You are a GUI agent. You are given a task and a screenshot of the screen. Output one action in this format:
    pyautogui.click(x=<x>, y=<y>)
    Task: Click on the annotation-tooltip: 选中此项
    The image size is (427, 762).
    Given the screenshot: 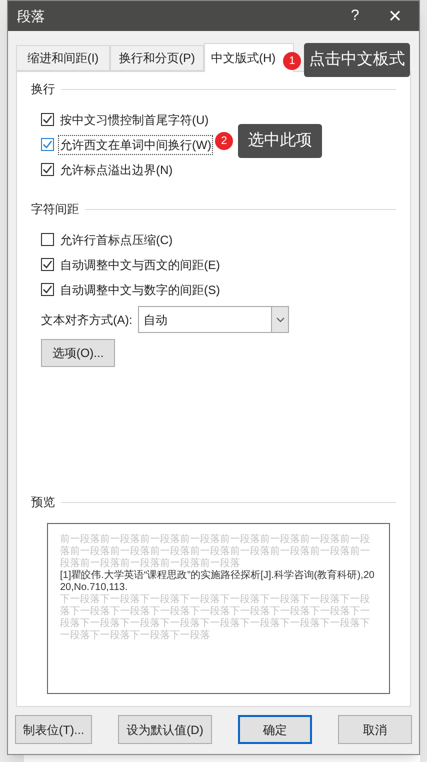 What is the action you would take?
    pyautogui.click(x=280, y=141)
    